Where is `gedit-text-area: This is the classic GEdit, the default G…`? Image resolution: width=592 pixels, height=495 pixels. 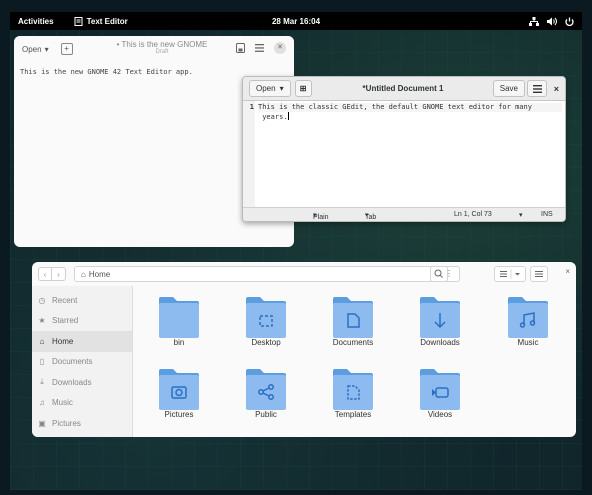 gedit-text-area: This is the classic GEdit, the default G… is located at coordinates (410, 154).